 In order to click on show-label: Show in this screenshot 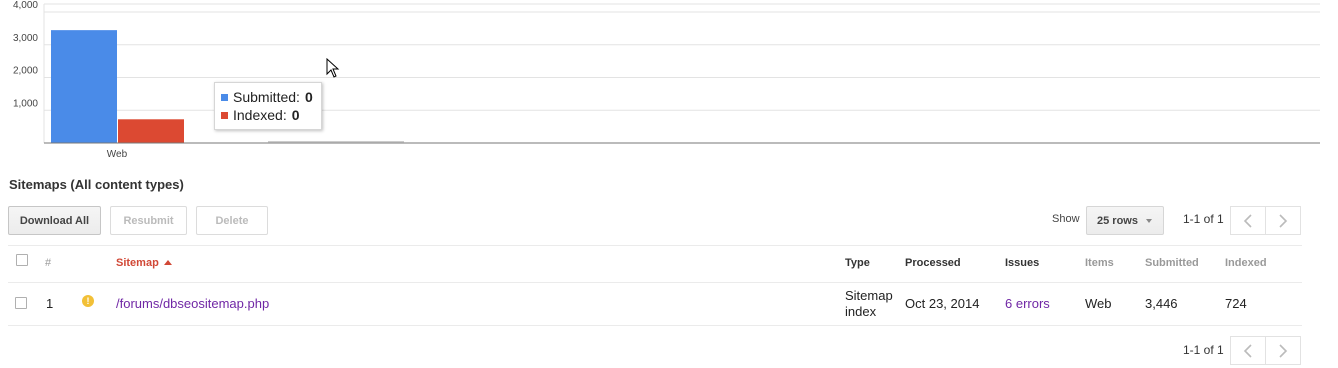, I will do `click(1066, 219)`.